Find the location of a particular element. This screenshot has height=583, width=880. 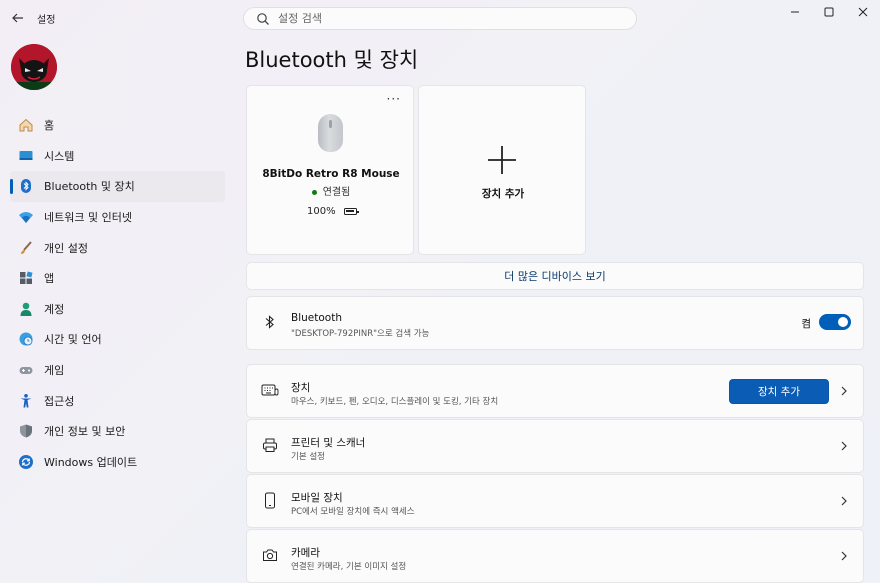

devices-title: 장치 is located at coordinates (301, 388).